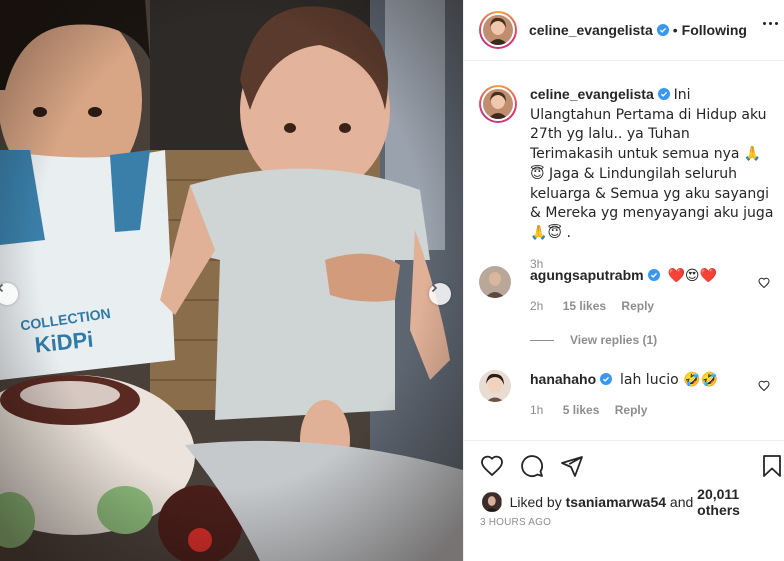 This screenshot has height=561, width=784. Describe the element at coordinates (563, 379) in the screenshot. I see `commenter-username: hanahaho` at that location.